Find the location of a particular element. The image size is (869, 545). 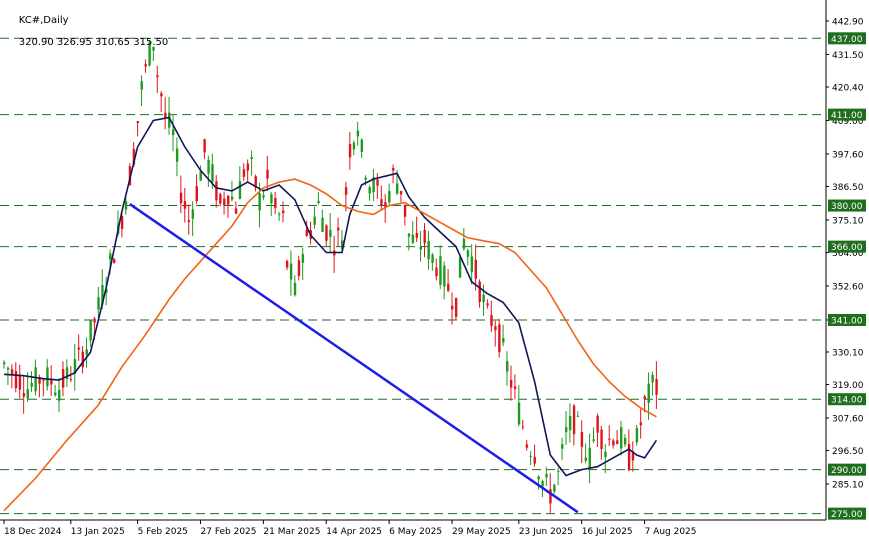

y-tick-label: 397.60 is located at coordinates (848, 155).